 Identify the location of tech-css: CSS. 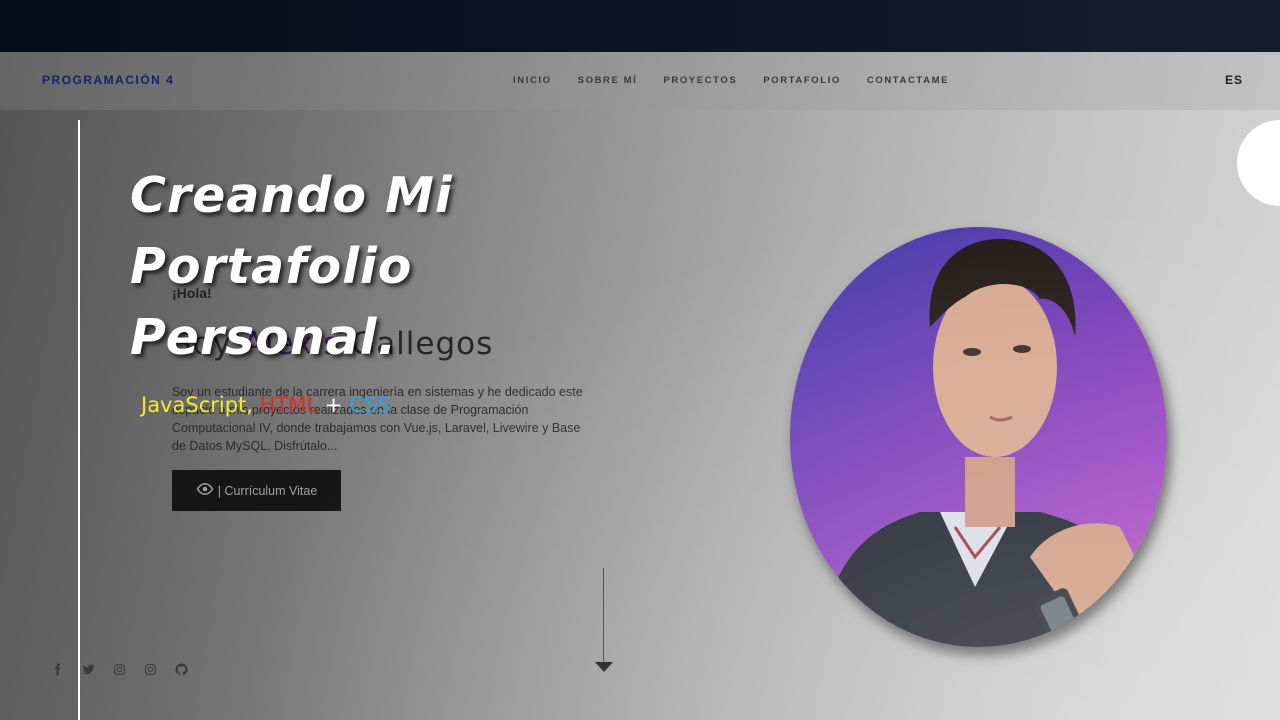
(370, 405).